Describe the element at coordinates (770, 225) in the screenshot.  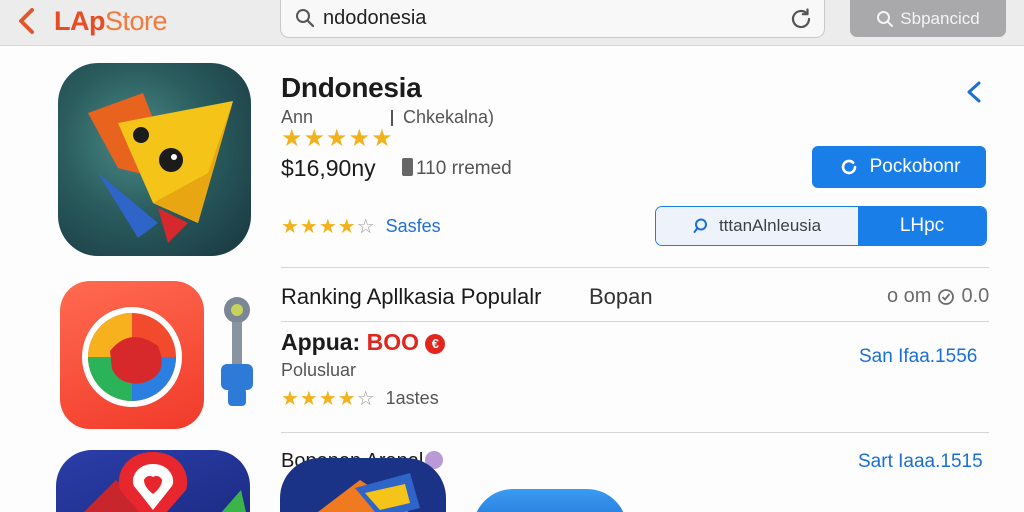
I see `segment-left-label: tttanAlnleusia` at that location.